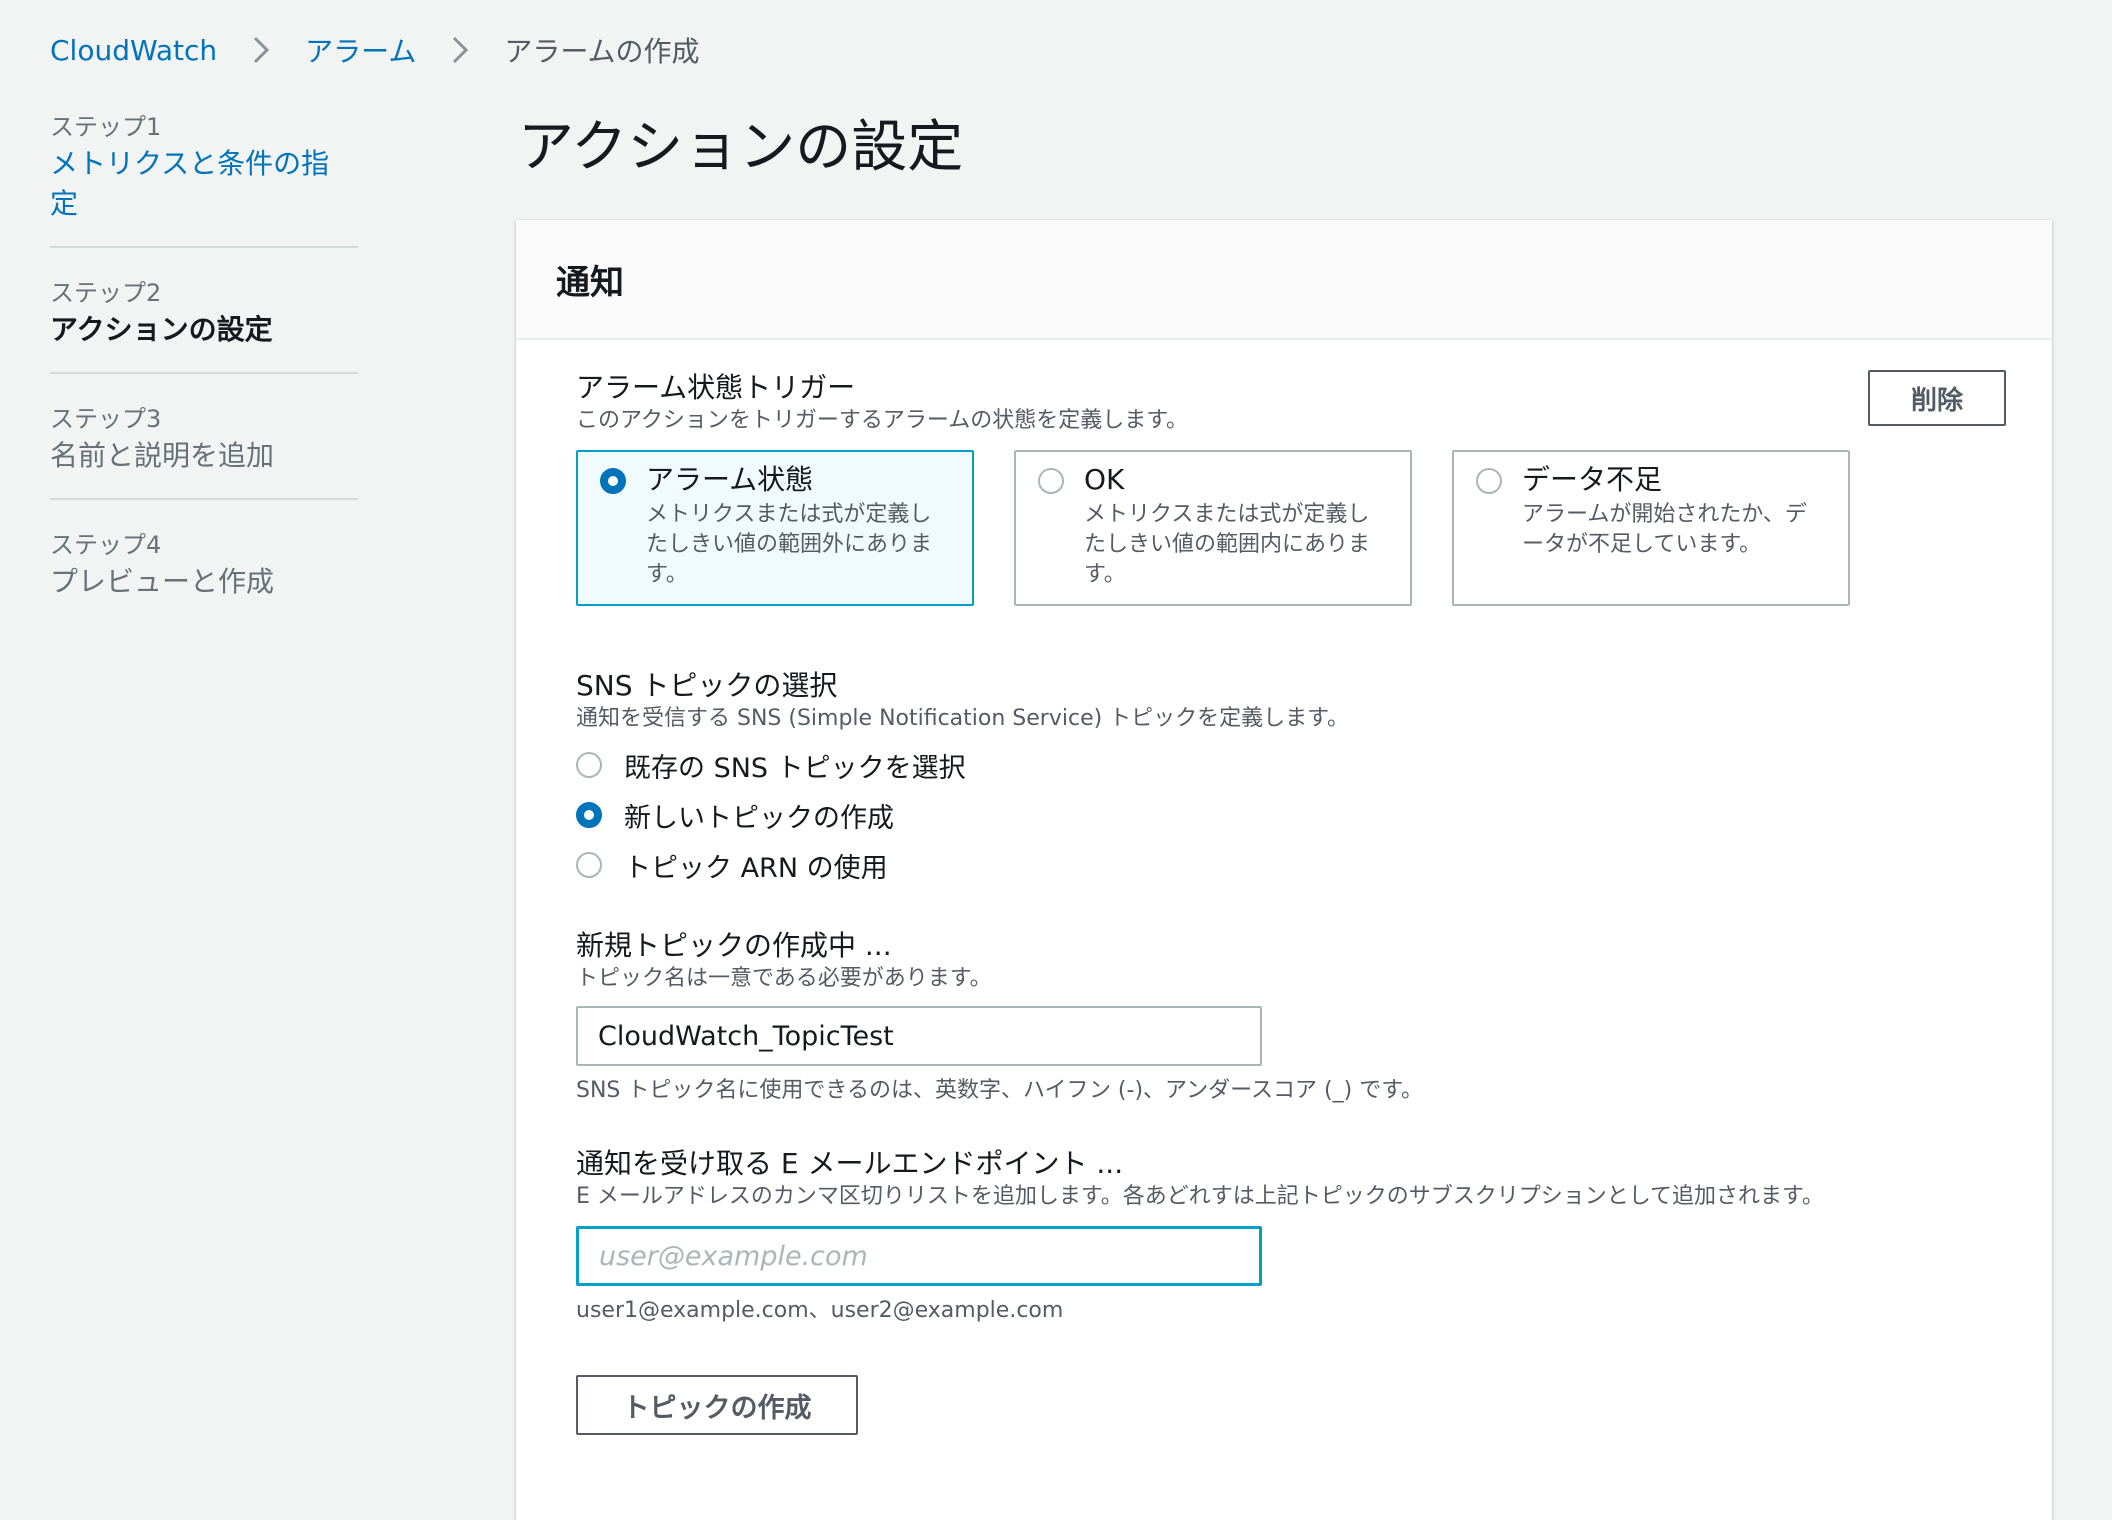 The image size is (2112, 1520). Describe the element at coordinates (716, 387) in the screenshot. I see `trigger-label: アラーム状態トリガー` at that location.